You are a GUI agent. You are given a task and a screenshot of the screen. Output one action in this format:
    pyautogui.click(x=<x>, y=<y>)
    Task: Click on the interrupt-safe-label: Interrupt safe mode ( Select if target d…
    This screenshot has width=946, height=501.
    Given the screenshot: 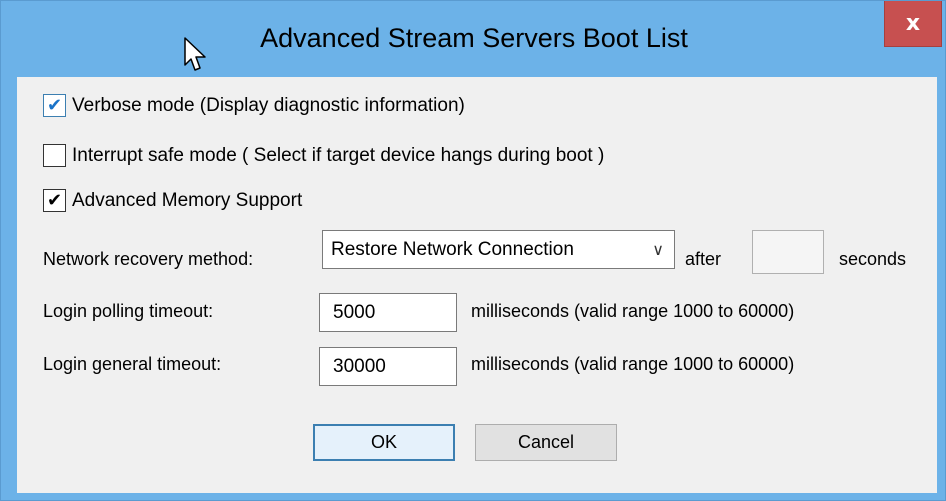 What is the action you would take?
    pyautogui.click(x=338, y=155)
    